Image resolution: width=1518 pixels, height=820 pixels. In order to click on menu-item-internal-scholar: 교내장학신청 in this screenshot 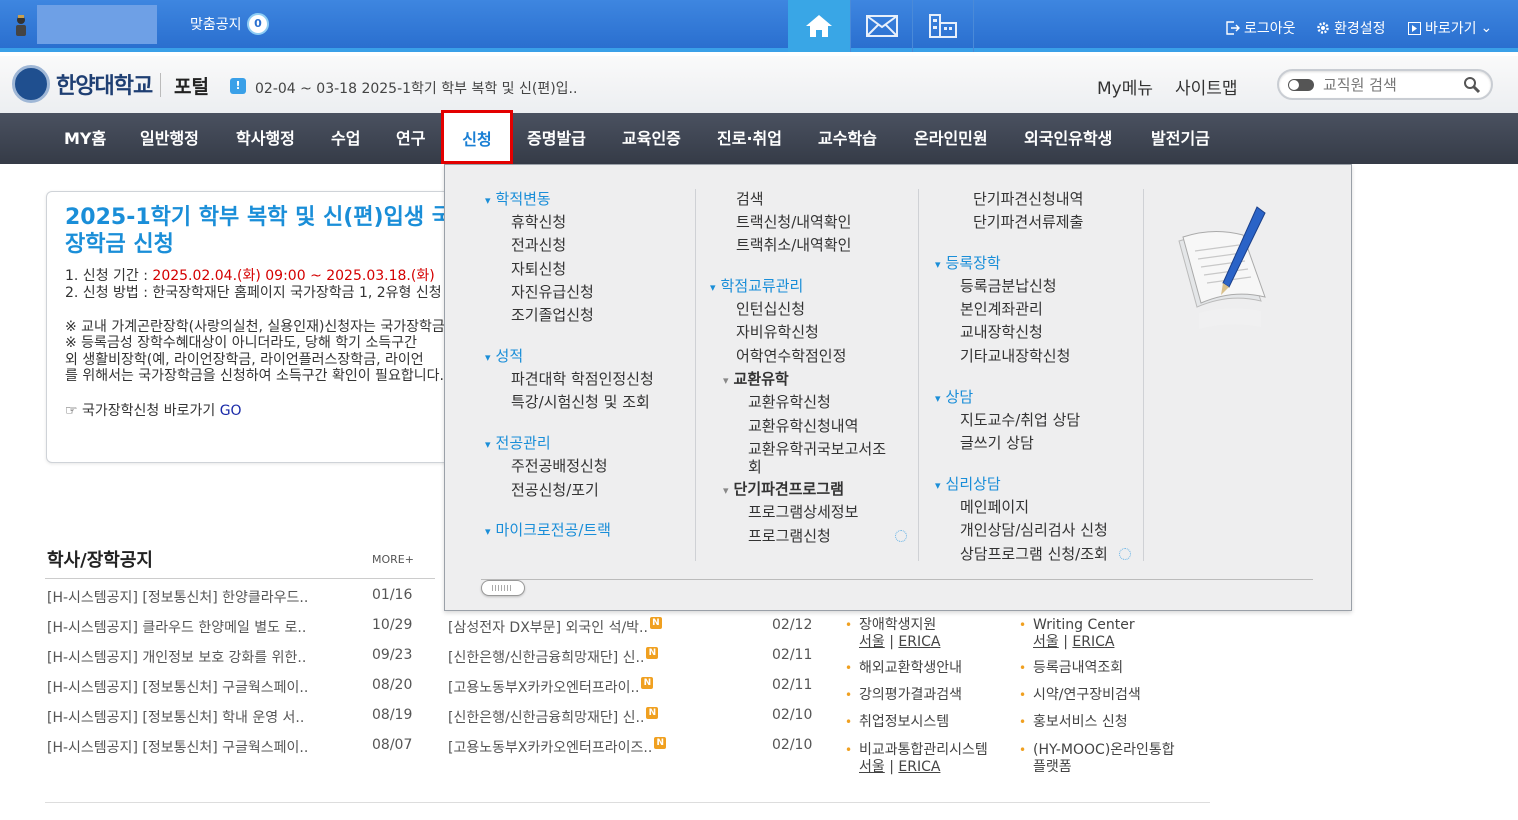, I will do `click(1001, 332)`.